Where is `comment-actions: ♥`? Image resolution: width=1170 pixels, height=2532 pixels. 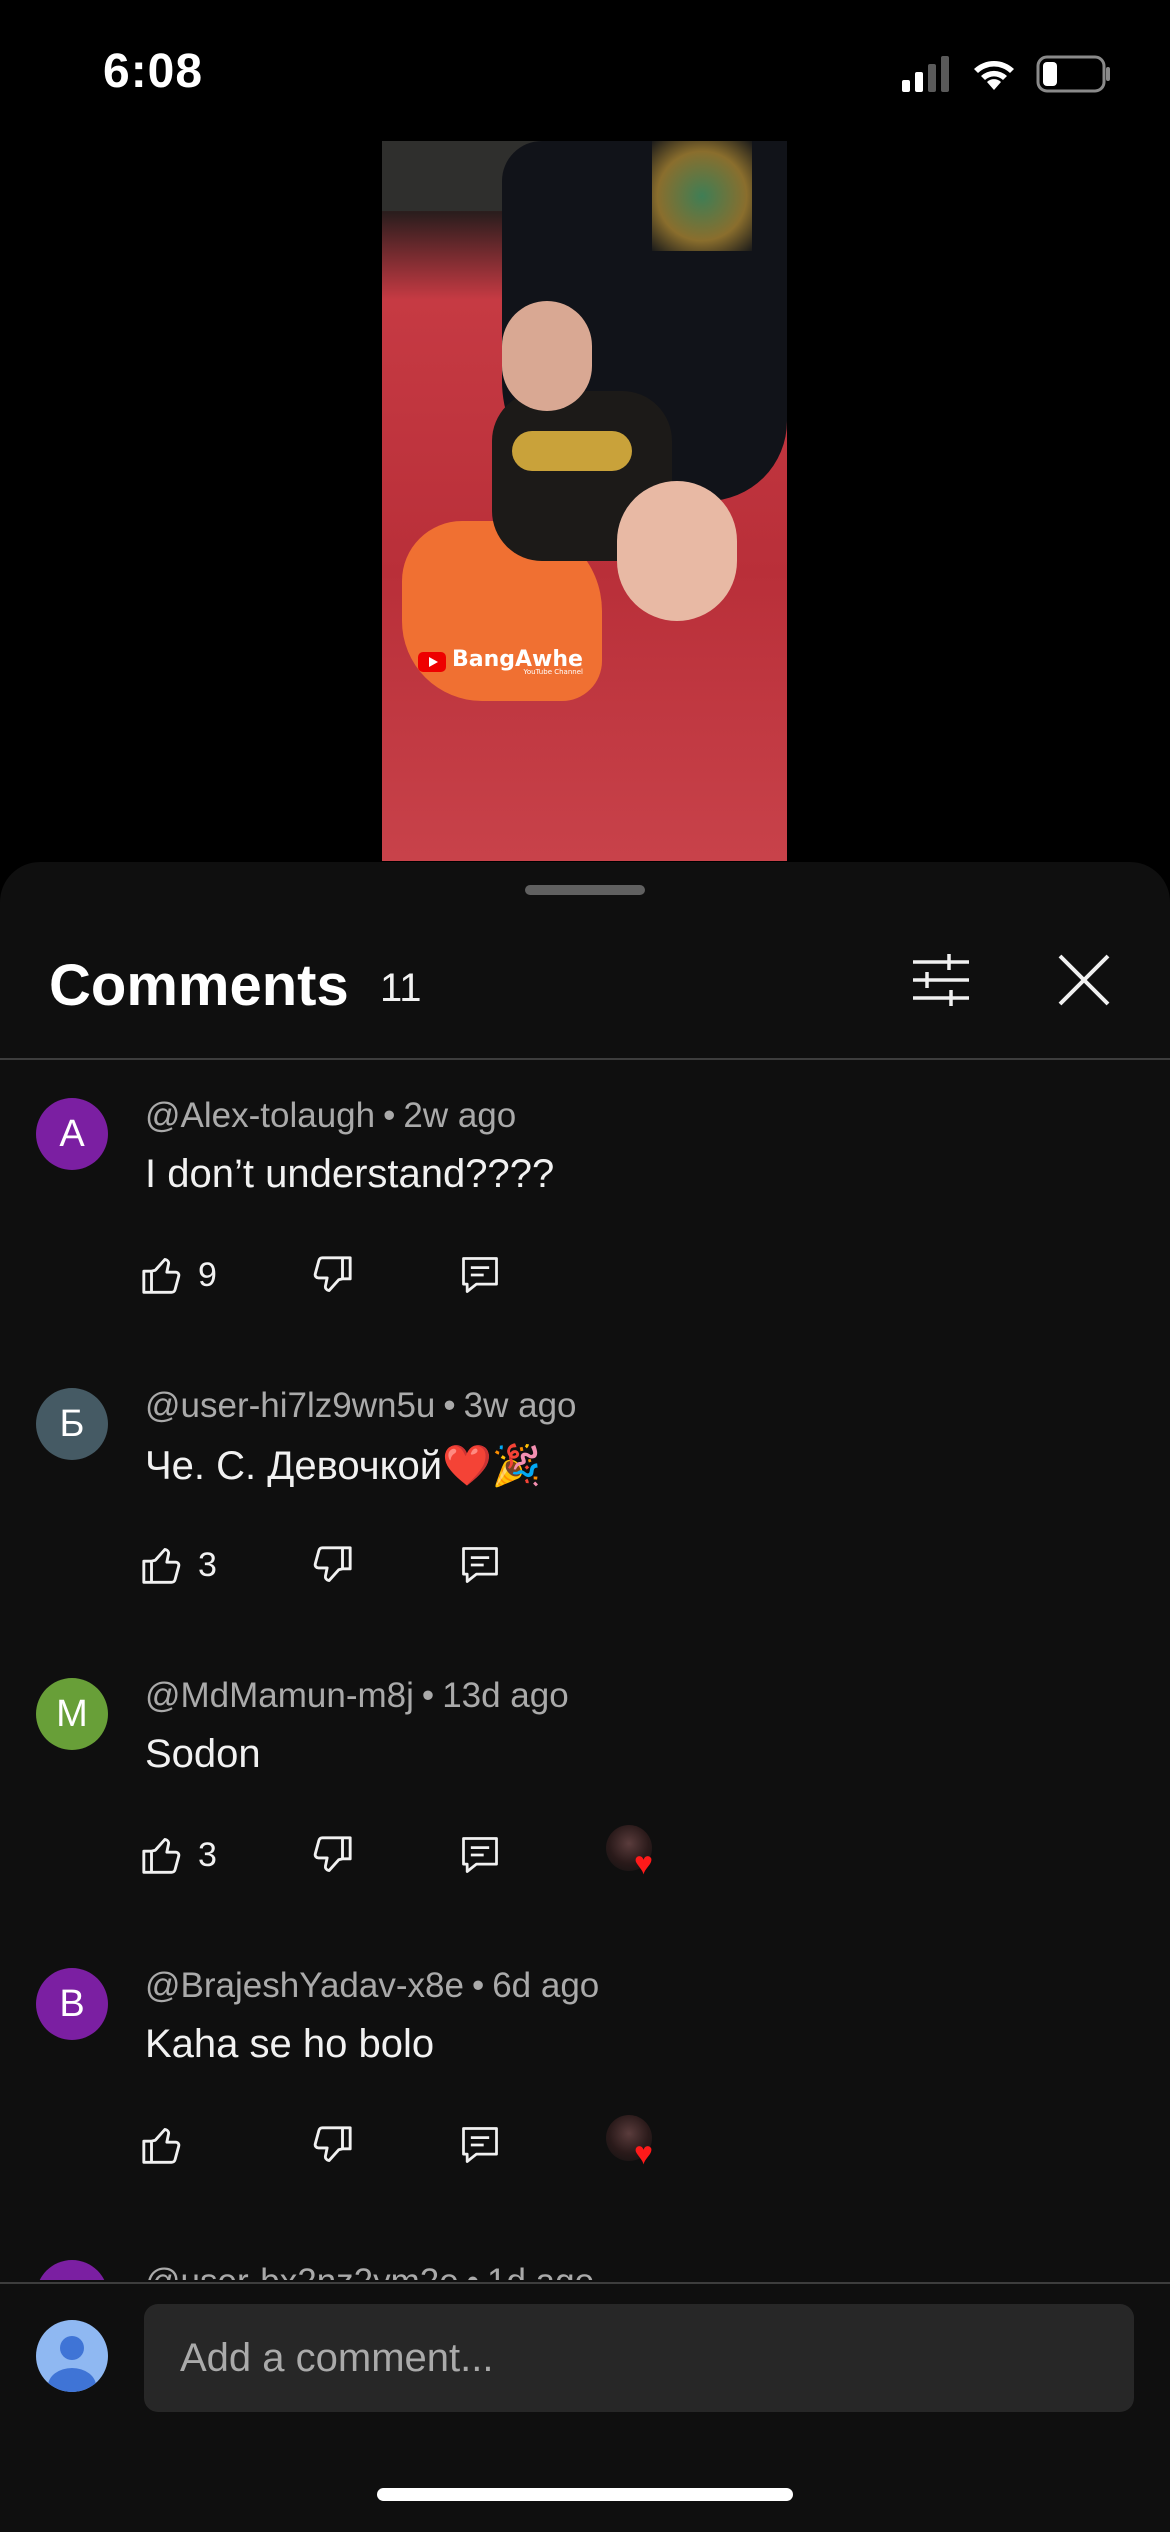 comment-actions: ♥ is located at coordinates (590, 2145).